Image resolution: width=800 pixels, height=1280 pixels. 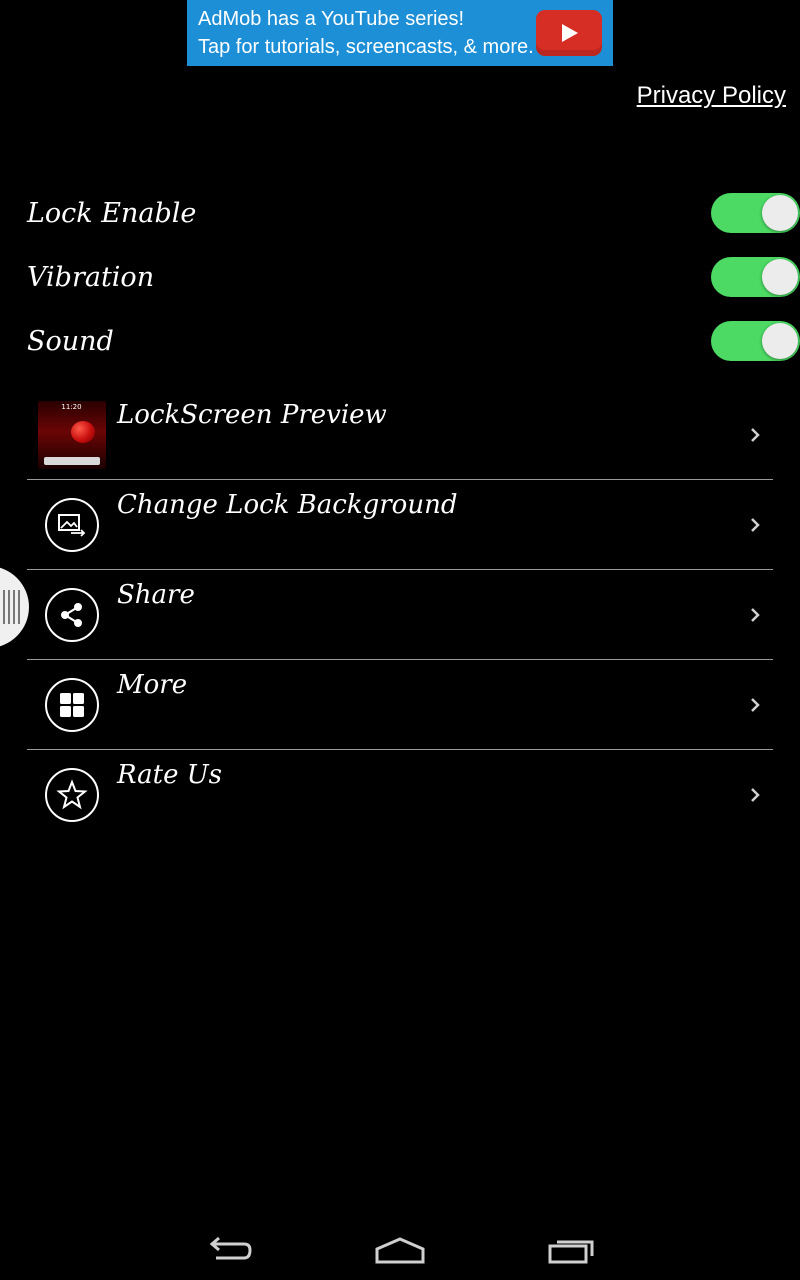 I want to click on menu-item-label: Change Lock Background, so click(x=287, y=505).